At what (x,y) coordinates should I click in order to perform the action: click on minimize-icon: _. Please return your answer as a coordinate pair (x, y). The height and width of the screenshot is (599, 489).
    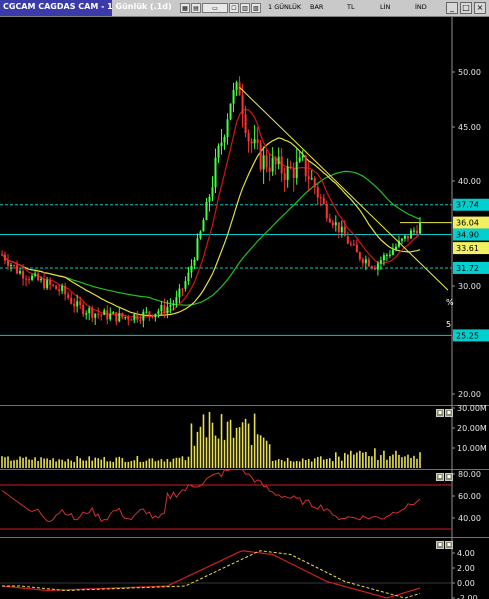
    Looking at the image, I should click on (452, 8).